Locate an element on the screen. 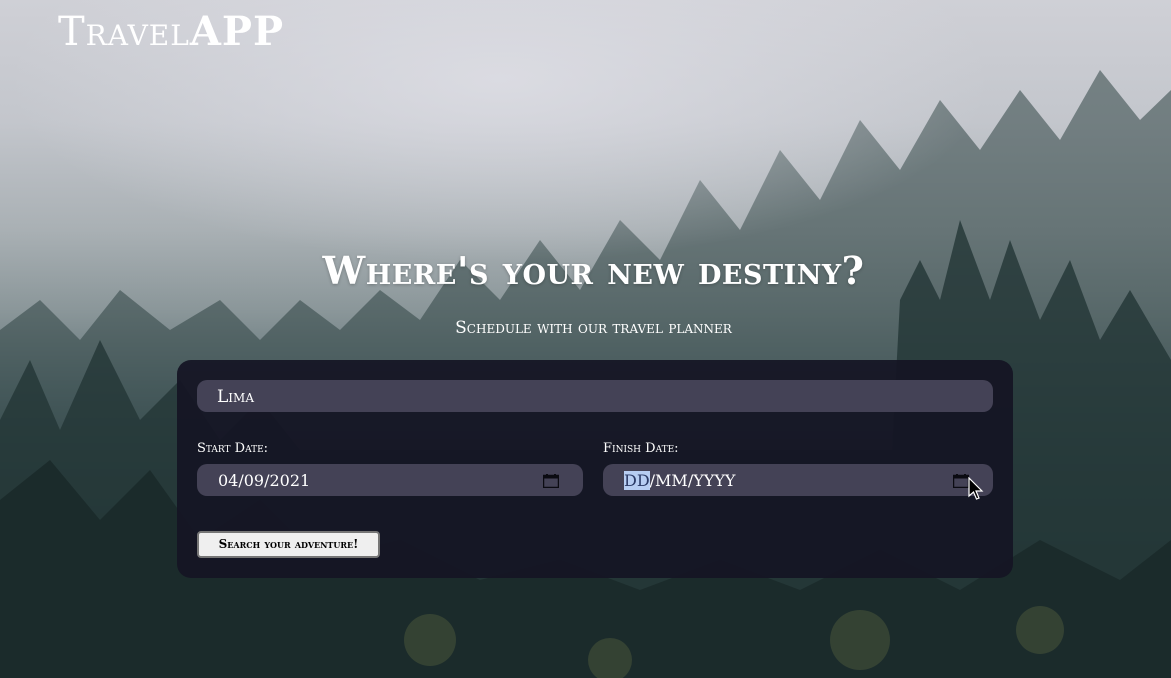 The image size is (1171, 678). finish-date-day-segment: DD is located at coordinates (637, 480).